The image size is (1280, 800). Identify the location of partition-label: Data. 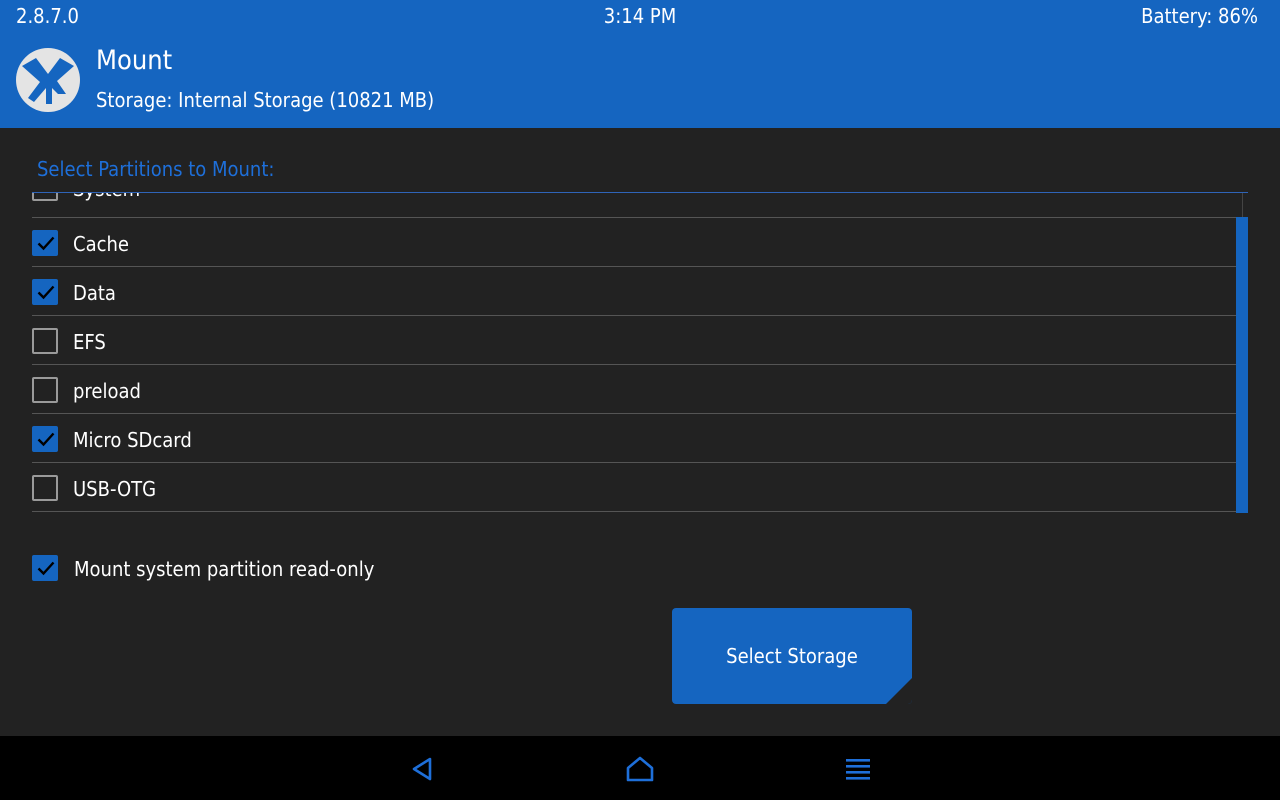
(94, 293).